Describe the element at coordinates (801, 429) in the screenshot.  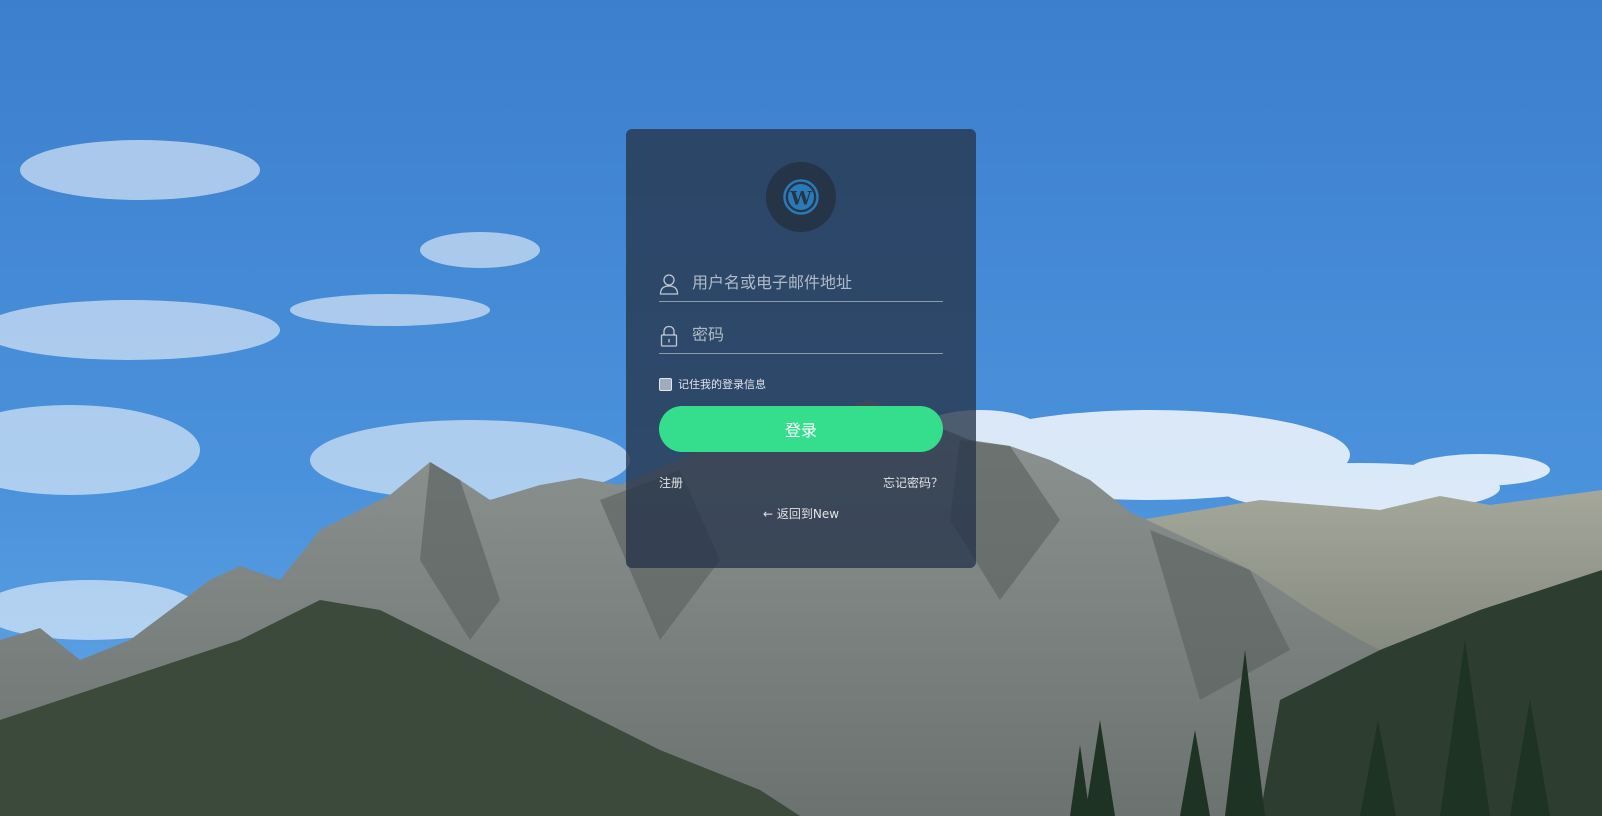
I see `login-button: 登录` at that location.